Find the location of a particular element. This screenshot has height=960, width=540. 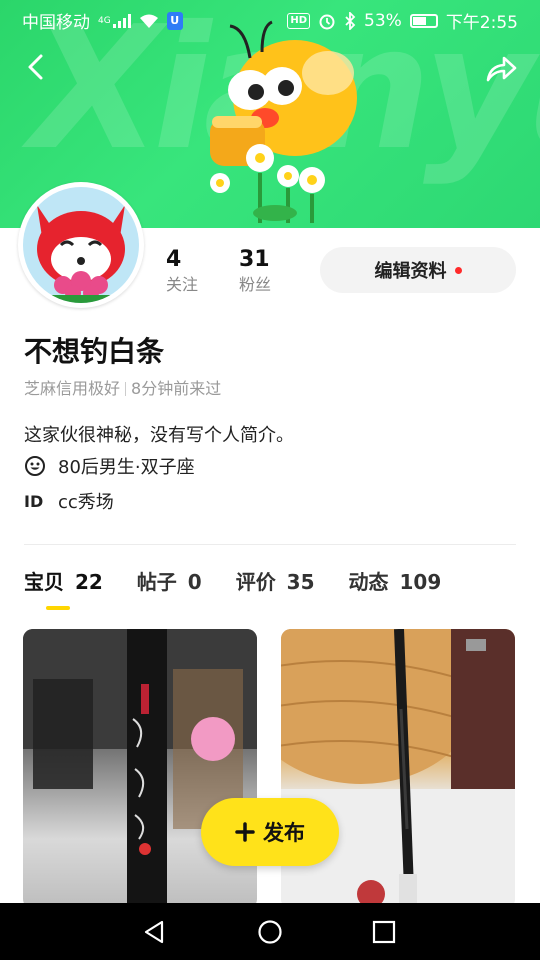

tab-activity: 动态 109 is located at coordinates (395, 580).